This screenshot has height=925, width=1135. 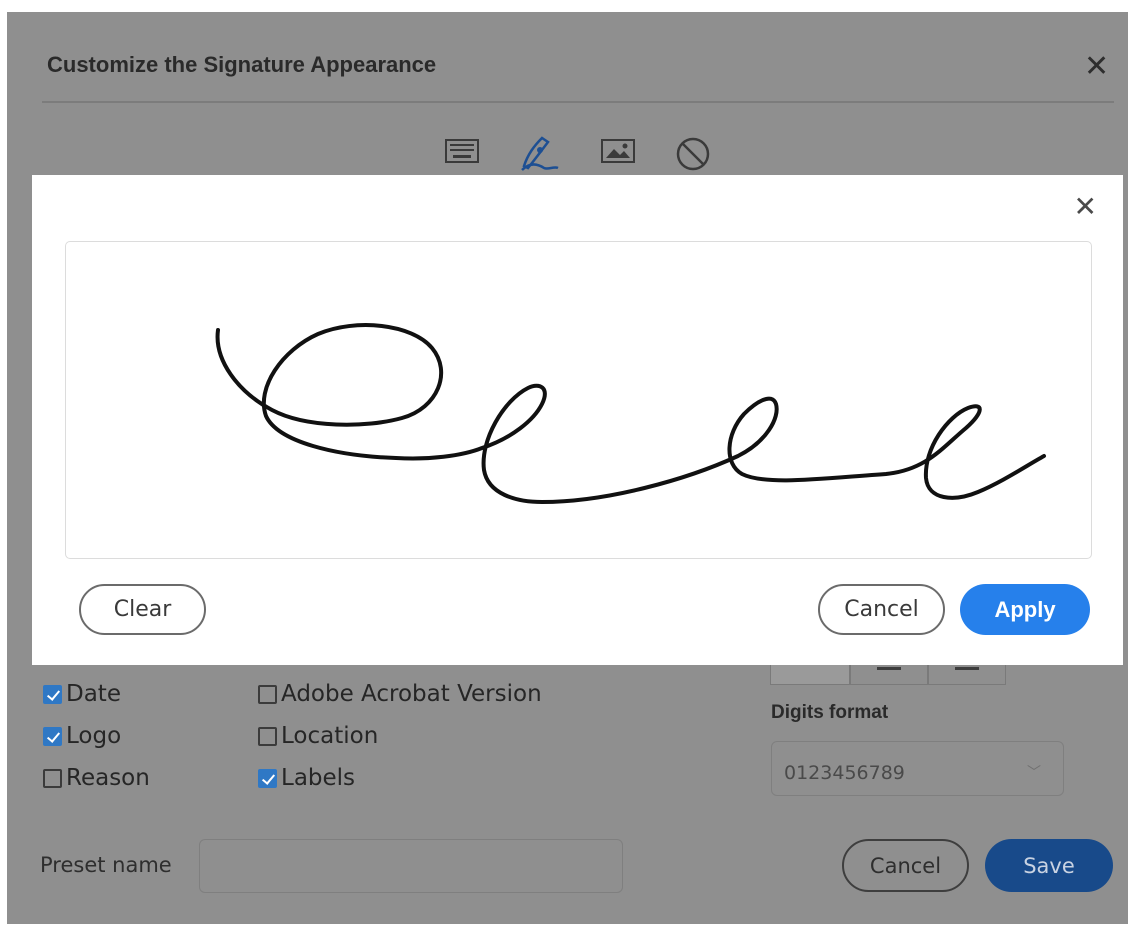 I want to click on checkbox-acrobat-version: Adobe Acrobat Version, so click(x=400, y=694).